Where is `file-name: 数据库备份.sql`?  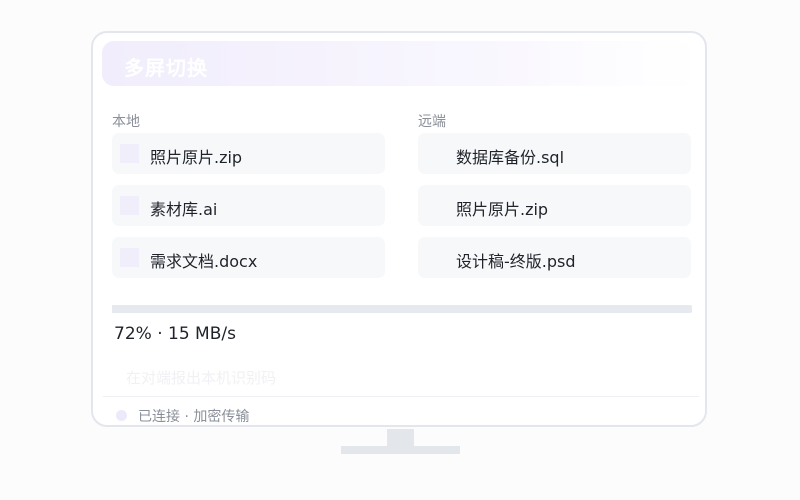 file-name: 数据库备份.sql is located at coordinates (510, 157).